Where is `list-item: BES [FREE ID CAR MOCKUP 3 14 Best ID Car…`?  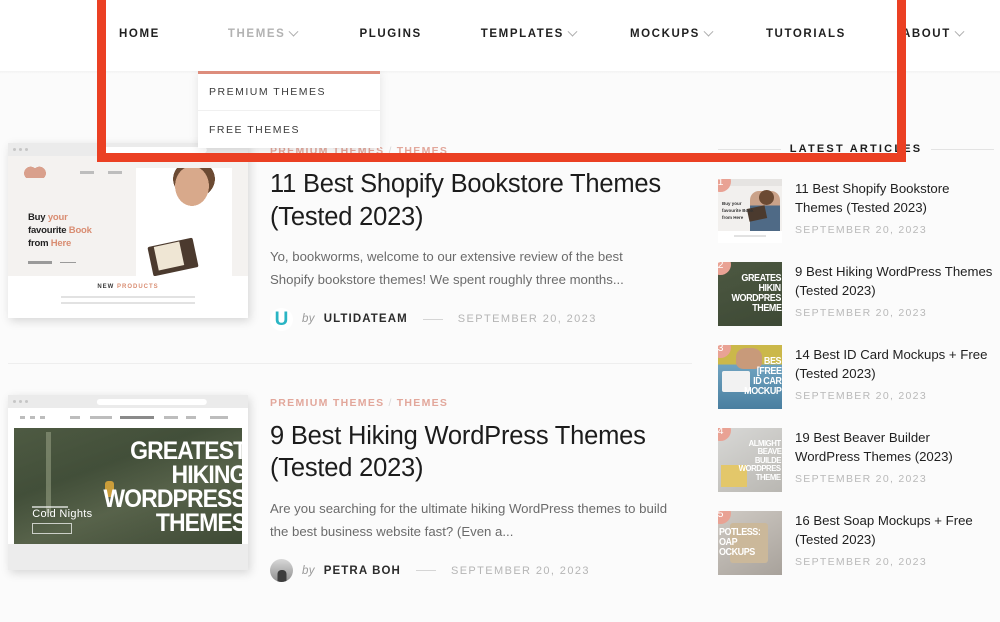
list-item: BES [FREE ID CAR MOCKUP 3 14 Best ID Car… is located at coordinates (856, 377).